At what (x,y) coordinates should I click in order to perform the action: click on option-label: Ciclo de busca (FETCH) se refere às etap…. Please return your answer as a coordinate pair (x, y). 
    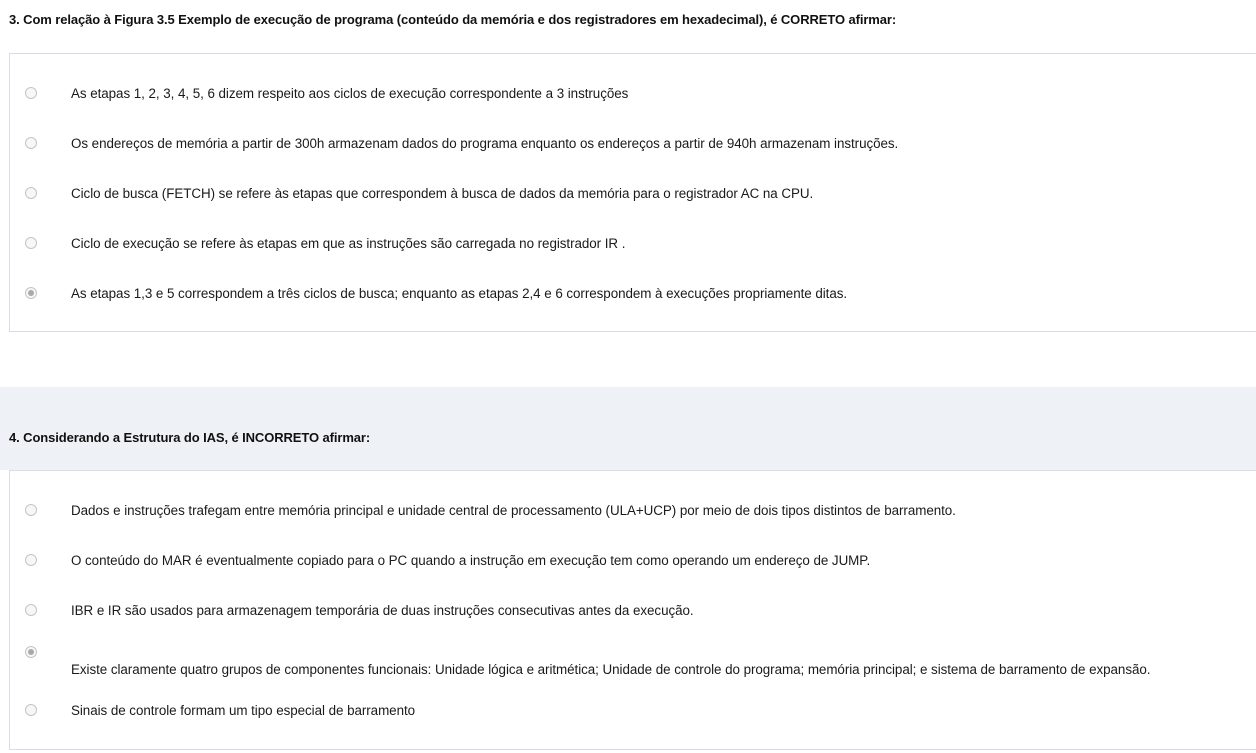
    Looking at the image, I should click on (442, 193).